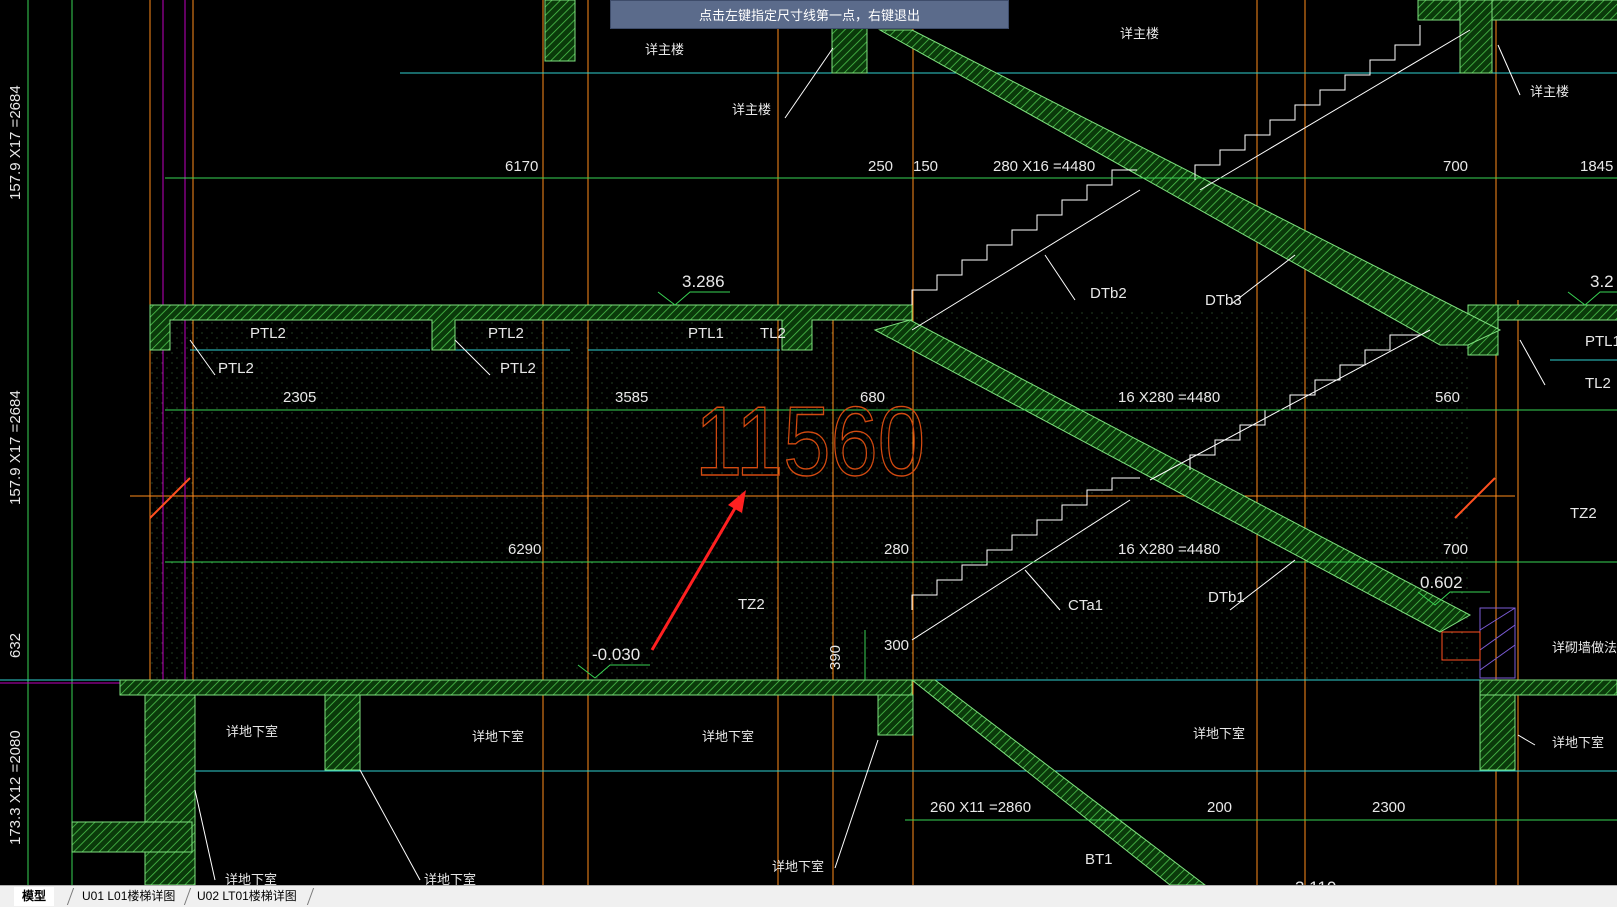 The width and height of the screenshot is (1617, 907). I want to click on tab-separator, so click(310, 896).